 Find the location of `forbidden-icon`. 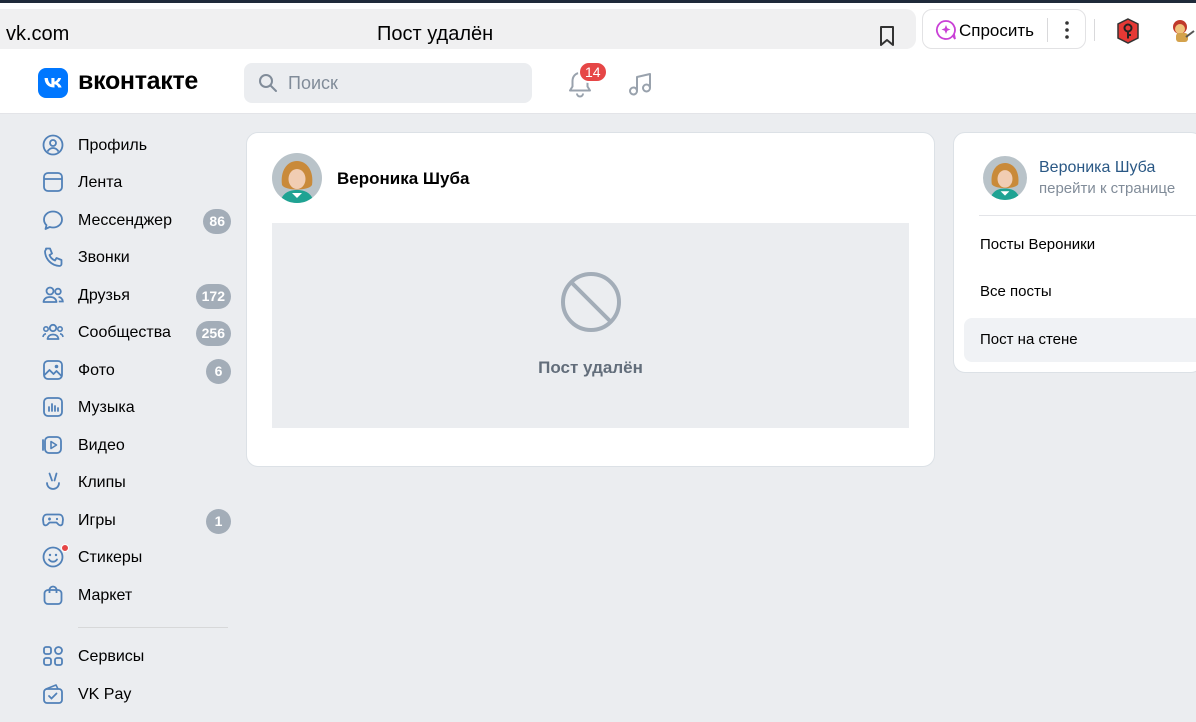

forbidden-icon is located at coordinates (591, 302).